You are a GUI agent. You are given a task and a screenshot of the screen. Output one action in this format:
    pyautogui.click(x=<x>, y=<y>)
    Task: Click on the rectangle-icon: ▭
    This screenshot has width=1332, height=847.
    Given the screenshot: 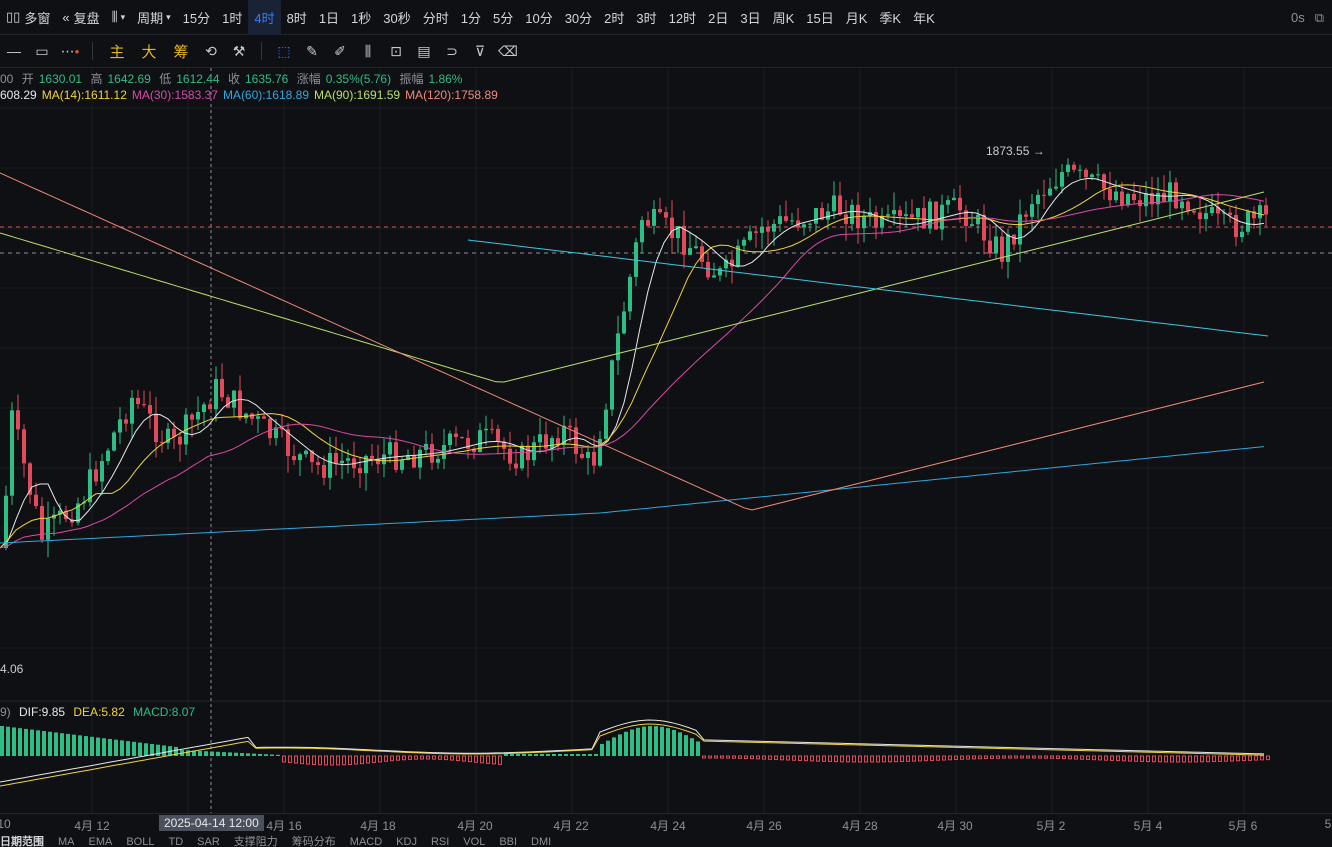 What is the action you would take?
    pyautogui.click(x=42, y=51)
    